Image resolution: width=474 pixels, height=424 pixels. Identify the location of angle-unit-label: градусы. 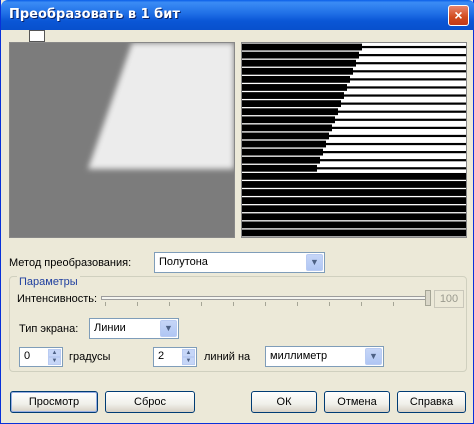
(90, 357).